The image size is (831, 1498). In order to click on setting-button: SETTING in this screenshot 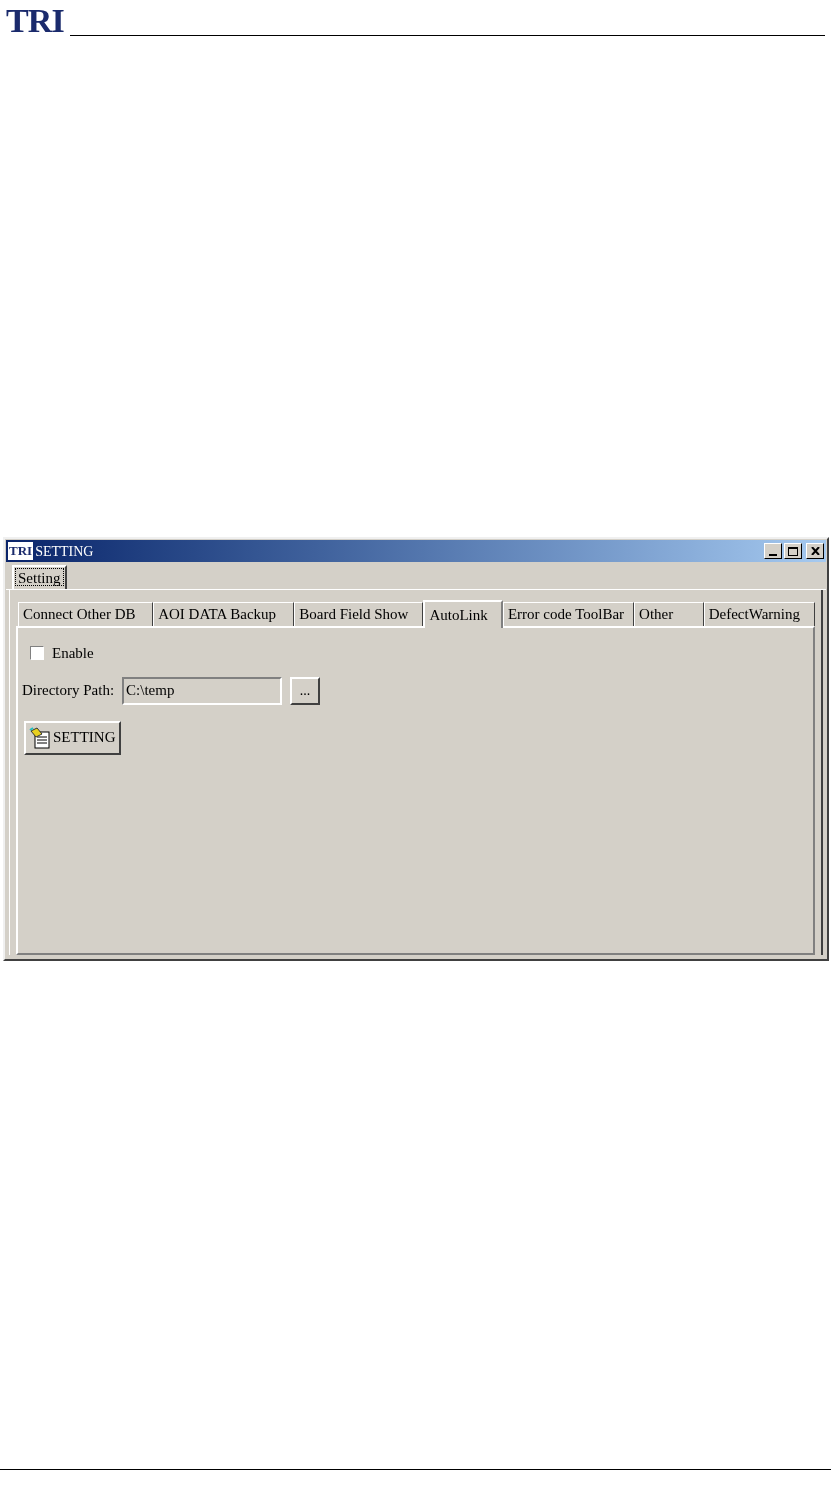, I will do `click(72, 737)`.